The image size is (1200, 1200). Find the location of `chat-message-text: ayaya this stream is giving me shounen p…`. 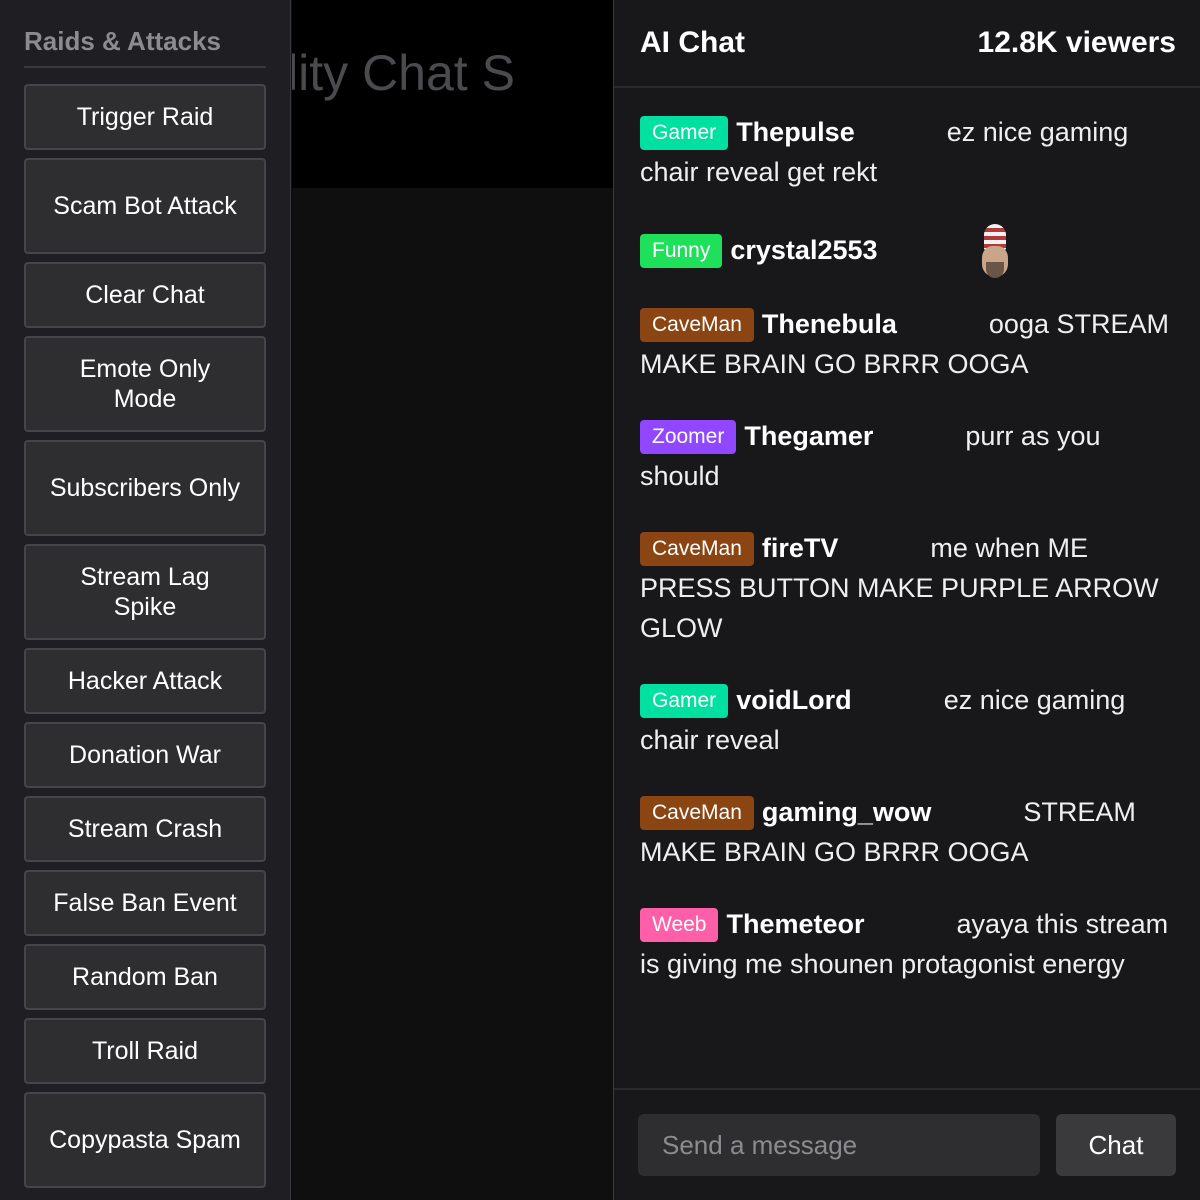

chat-message-text: ayaya this stream is giving me shounen p… is located at coordinates (904, 944).